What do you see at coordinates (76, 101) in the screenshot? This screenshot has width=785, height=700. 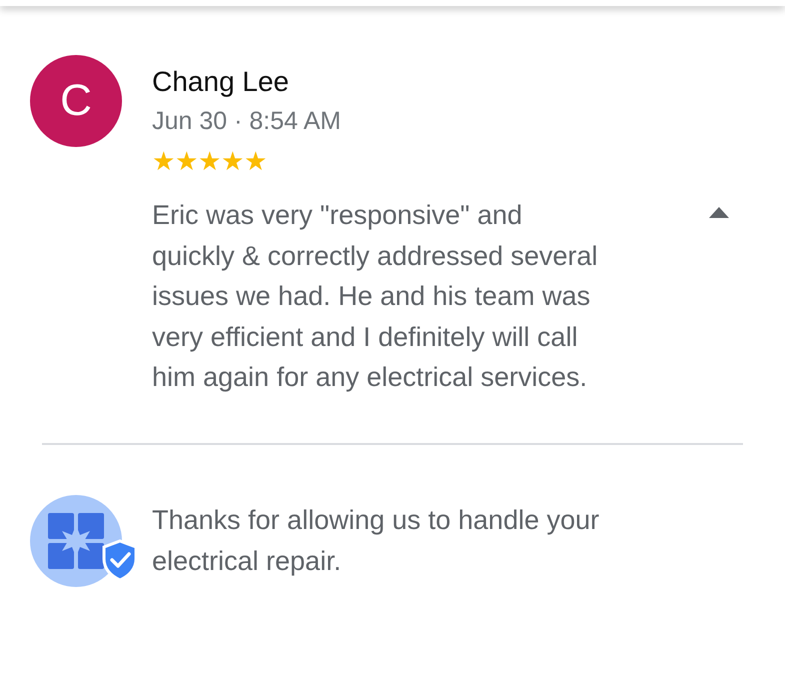 I see `avatar: C` at bounding box center [76, 101].